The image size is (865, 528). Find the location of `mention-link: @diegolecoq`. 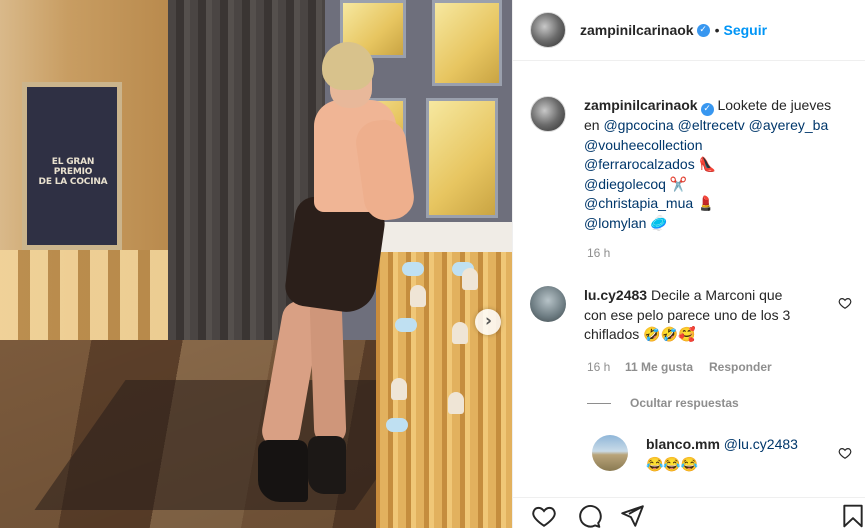

mention-link: @diegolecoq is located at coordinates (625, 184).